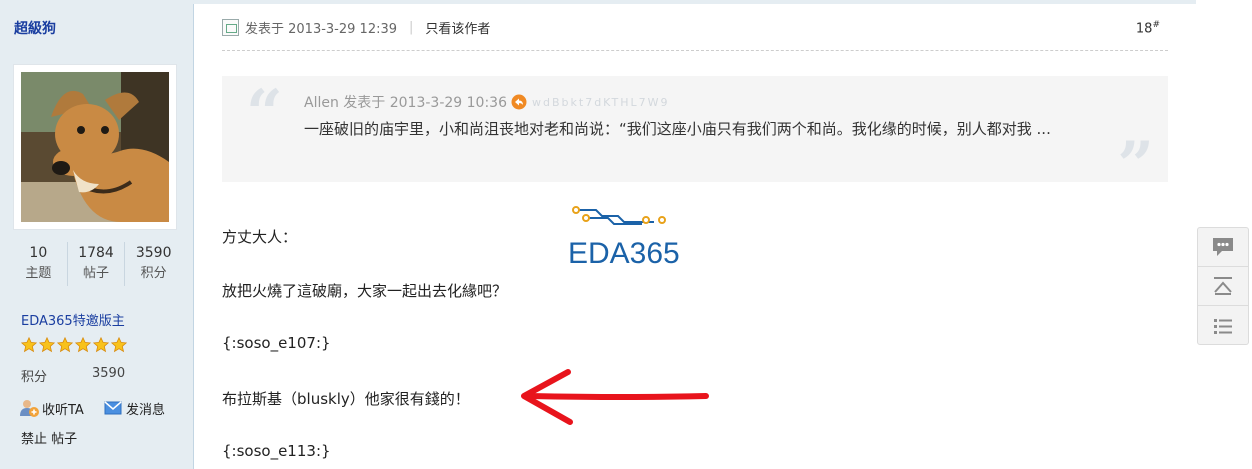  I want to click on author-stats: 10 主题 1784 帖子 3590 积分, so click(96, 264).